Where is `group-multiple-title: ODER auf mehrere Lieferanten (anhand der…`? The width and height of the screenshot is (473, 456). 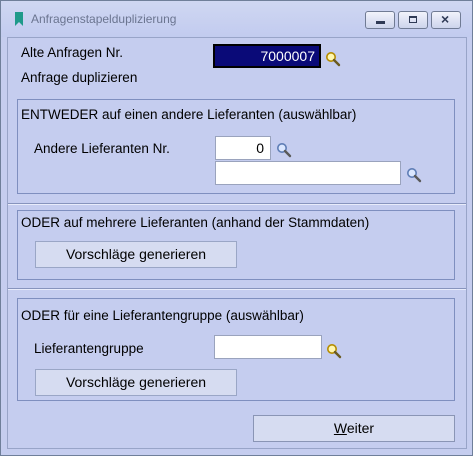 group-multiple-title: ODER auf mehrere Lieferanten (anhand der… is located at coordinates (195, 222).